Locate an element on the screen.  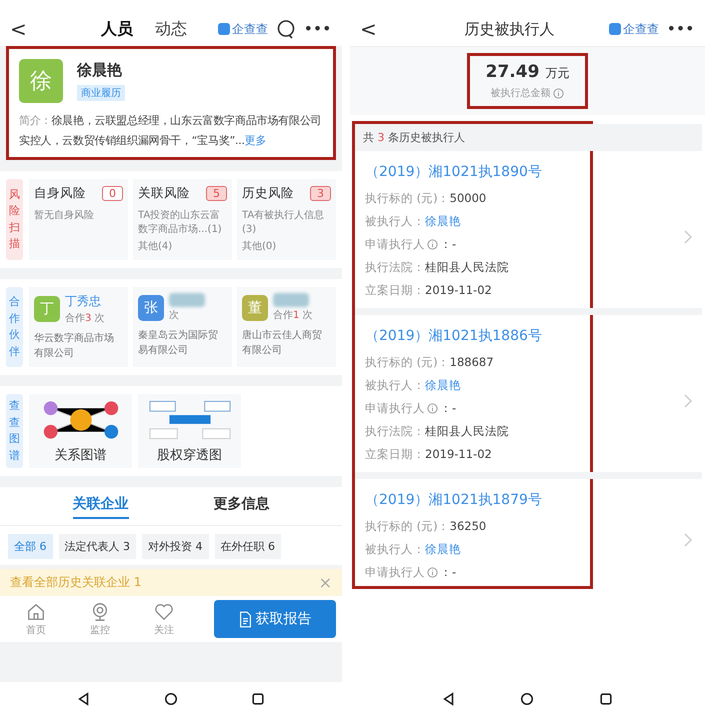
document-icon is located at coordinates (245, 619).